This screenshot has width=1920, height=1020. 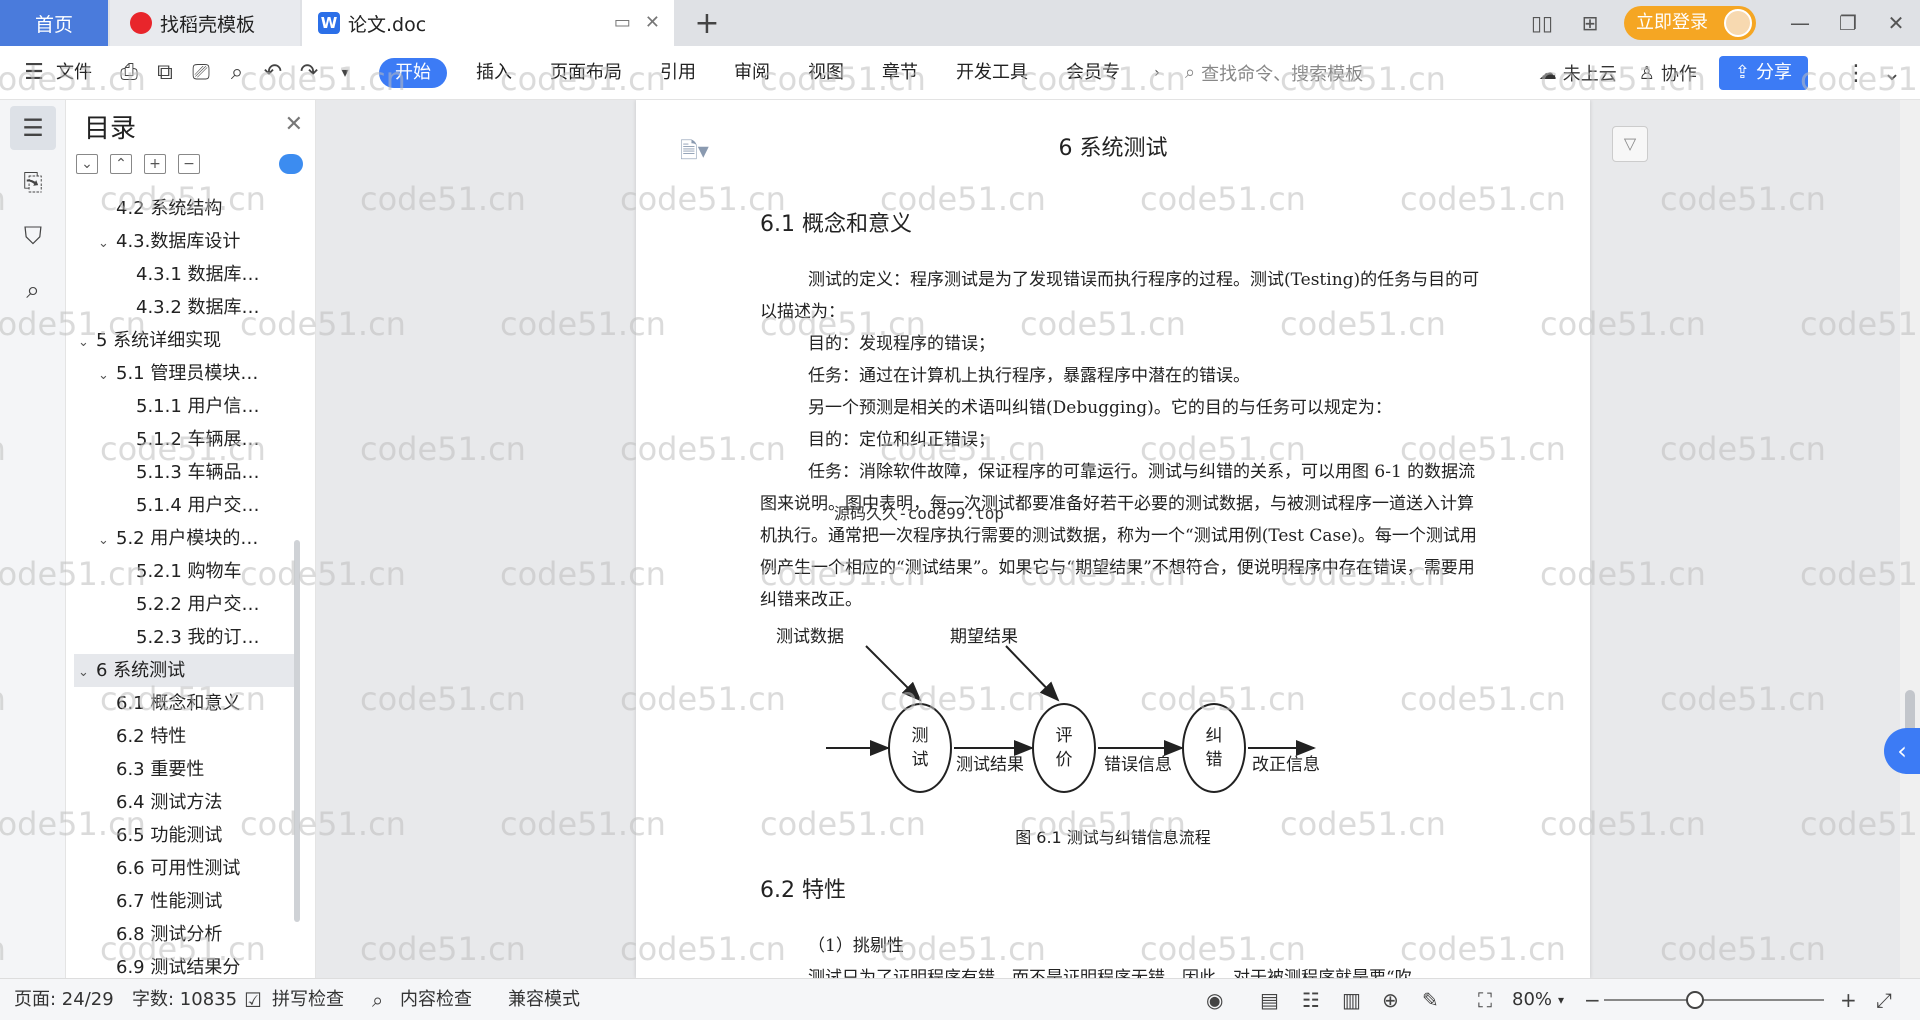 What do you see at coordinates (201, 72) in the screenshot?
I see `print-icon: ⎚` at bounding box center [201, 72].